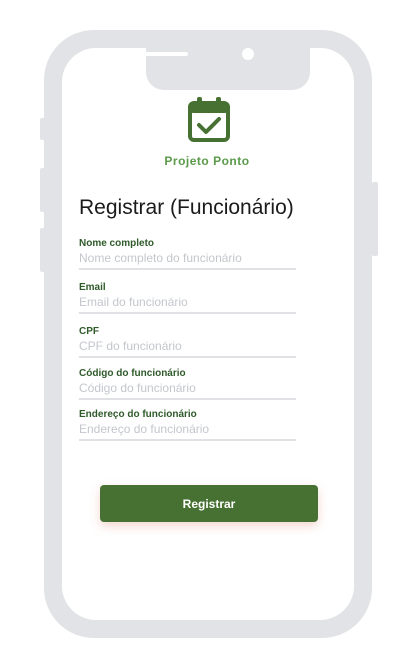 This screenshot has width=416, height=670. I want to click on field-label: Endereço do funcionário, so click(138, 414).